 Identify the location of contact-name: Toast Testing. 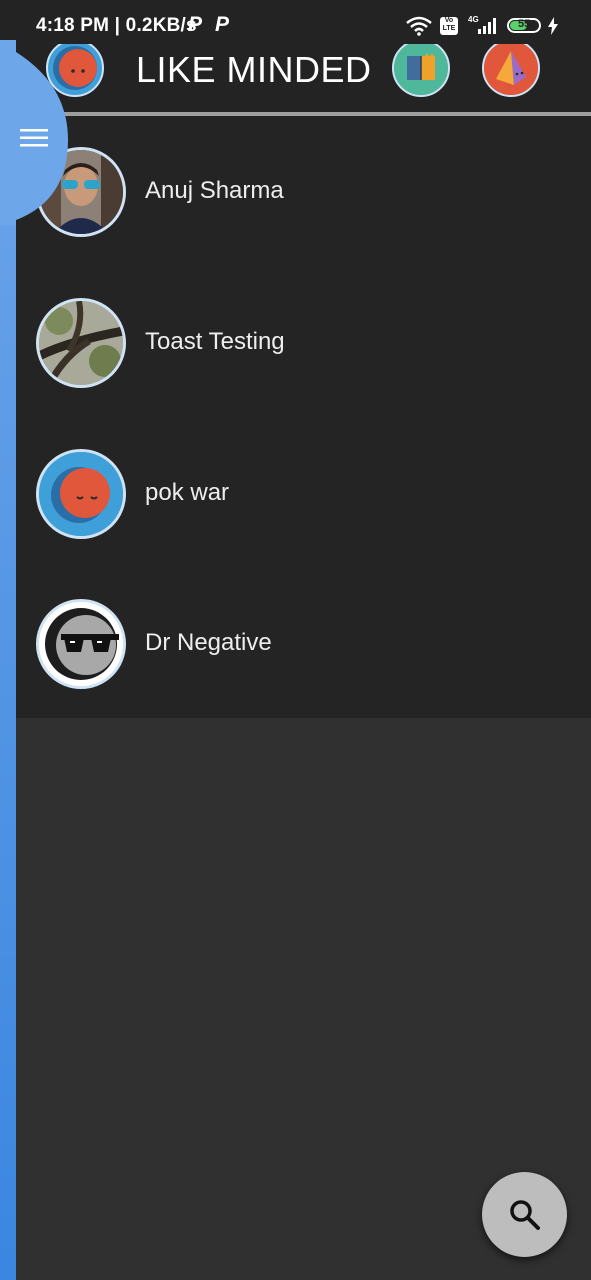
(215, 341).